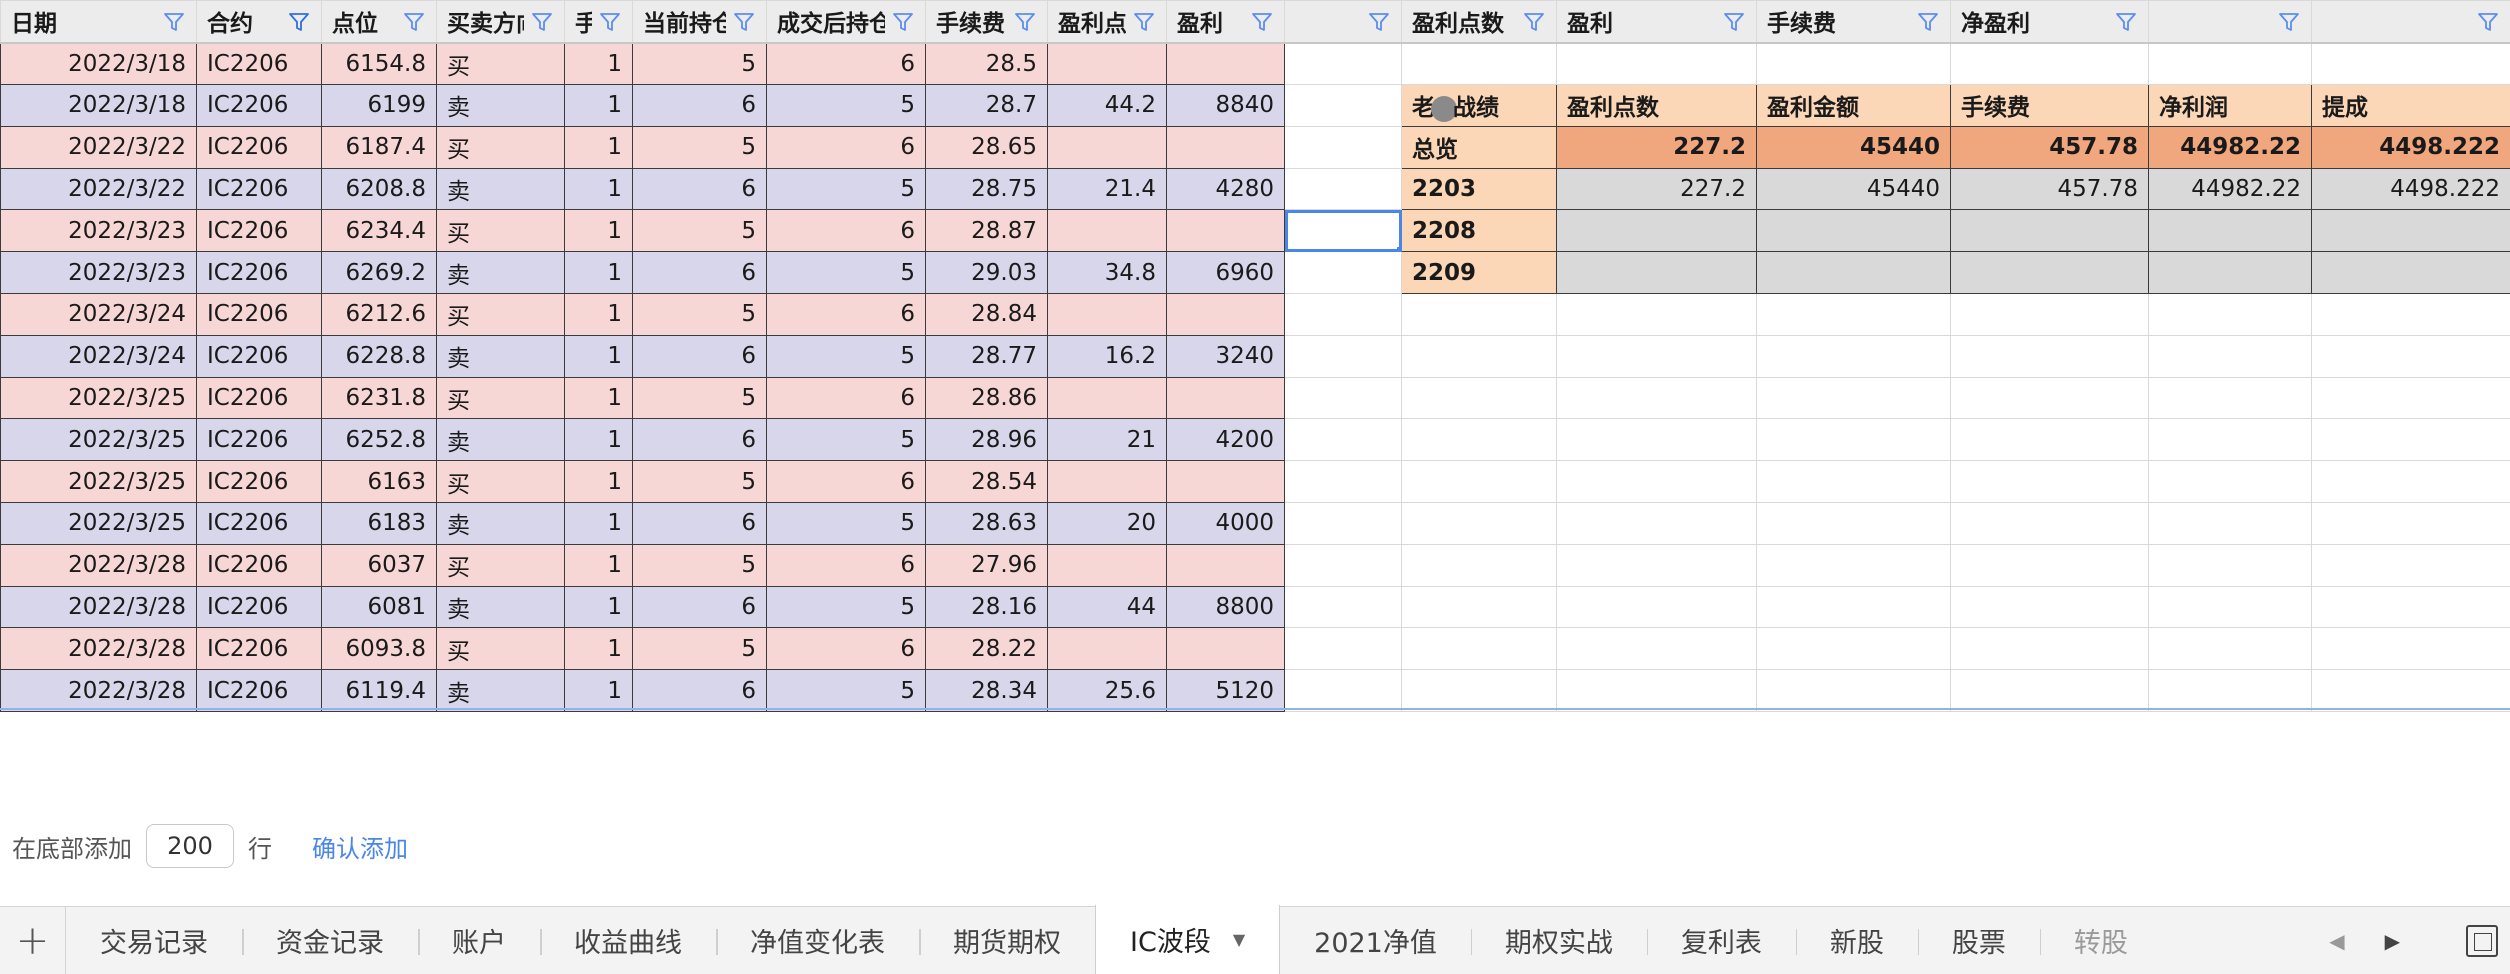  What do you see at coordinates (2410, 105) in the screenshot?
I see `summary-column-header: 提成` at bounding box center [2410, 105].